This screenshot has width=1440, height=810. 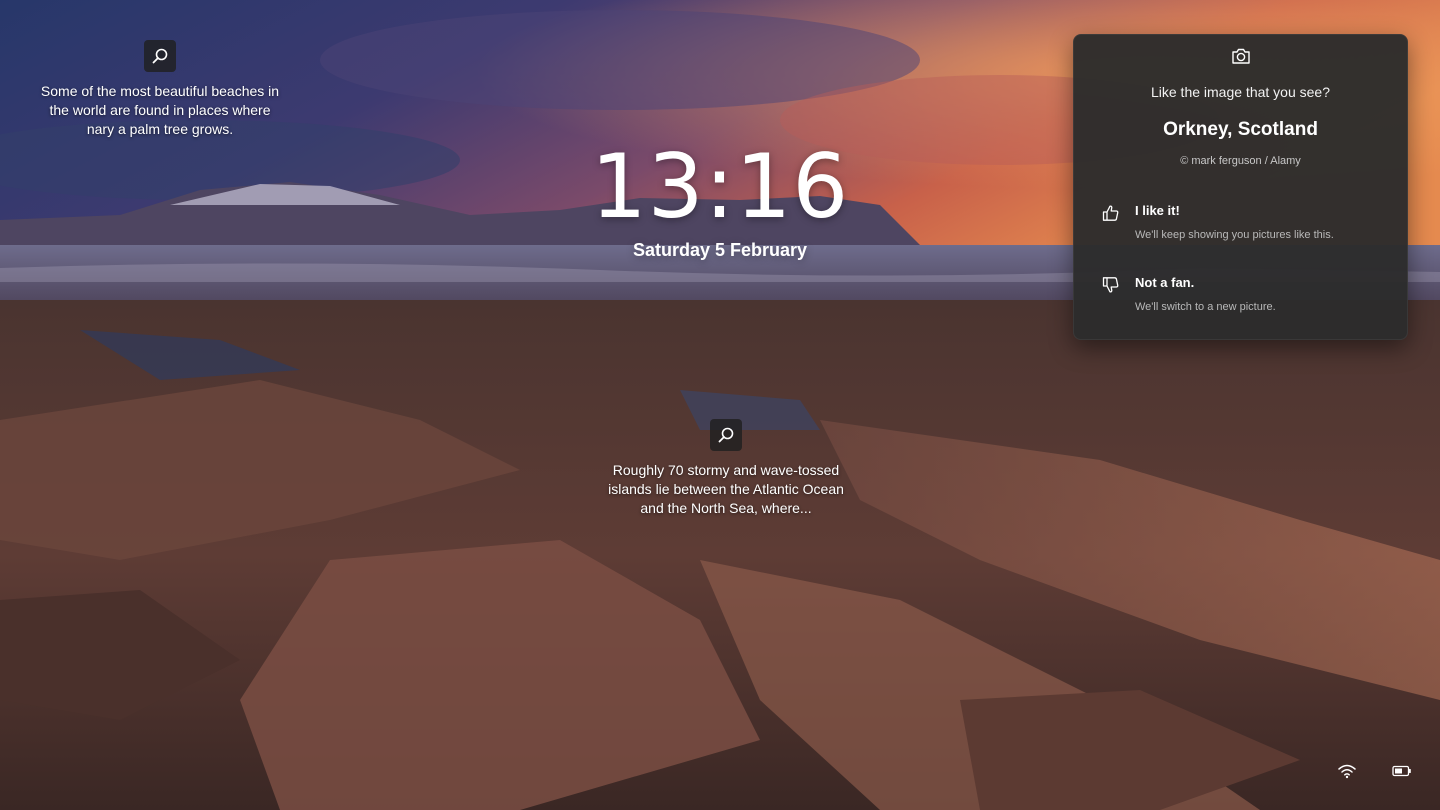 What do you see at coordinates (1165, 282) in the screenshot?
I see `dislike-option-title: Not a fan.` at bounding box center [1165, 282].